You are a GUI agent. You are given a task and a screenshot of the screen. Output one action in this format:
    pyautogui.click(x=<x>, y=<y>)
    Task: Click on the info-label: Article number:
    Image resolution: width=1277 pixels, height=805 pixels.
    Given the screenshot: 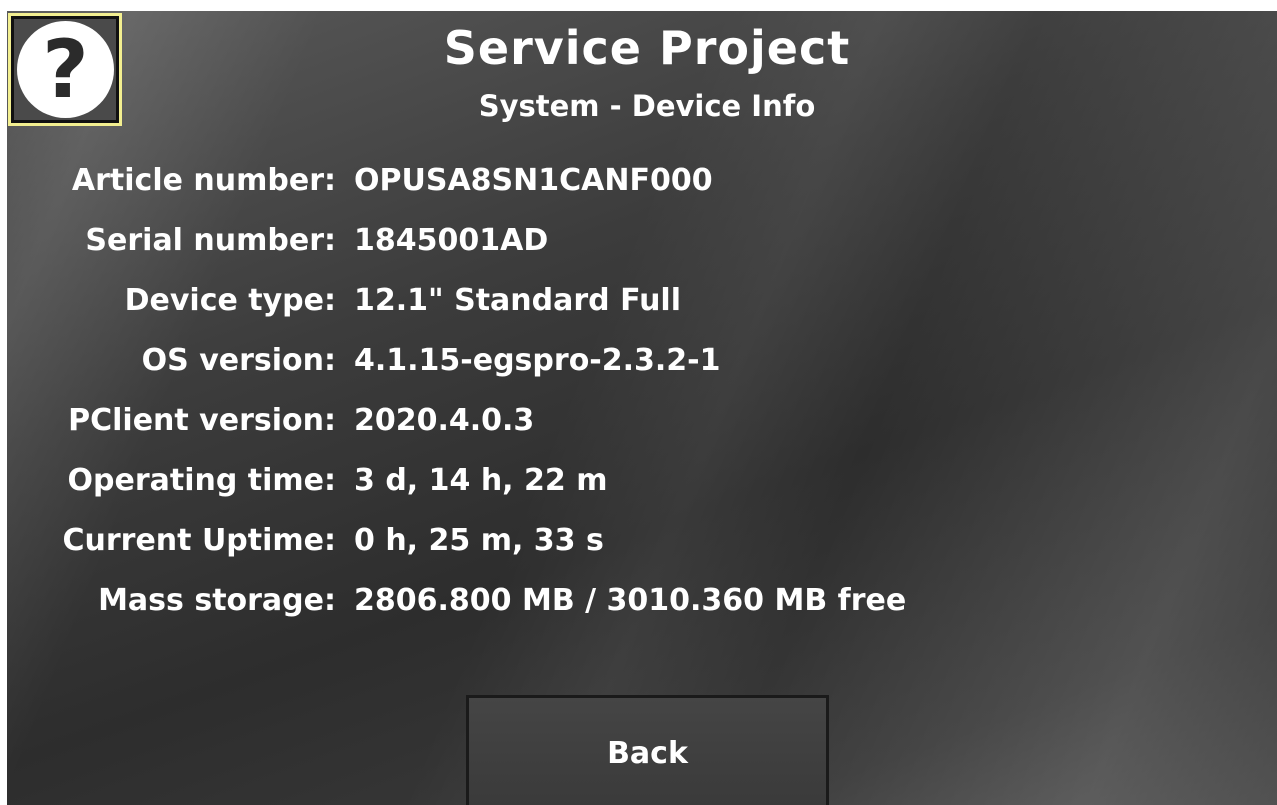 What is the action you would take?
    pyautogui.click(x=203, y=180)
    